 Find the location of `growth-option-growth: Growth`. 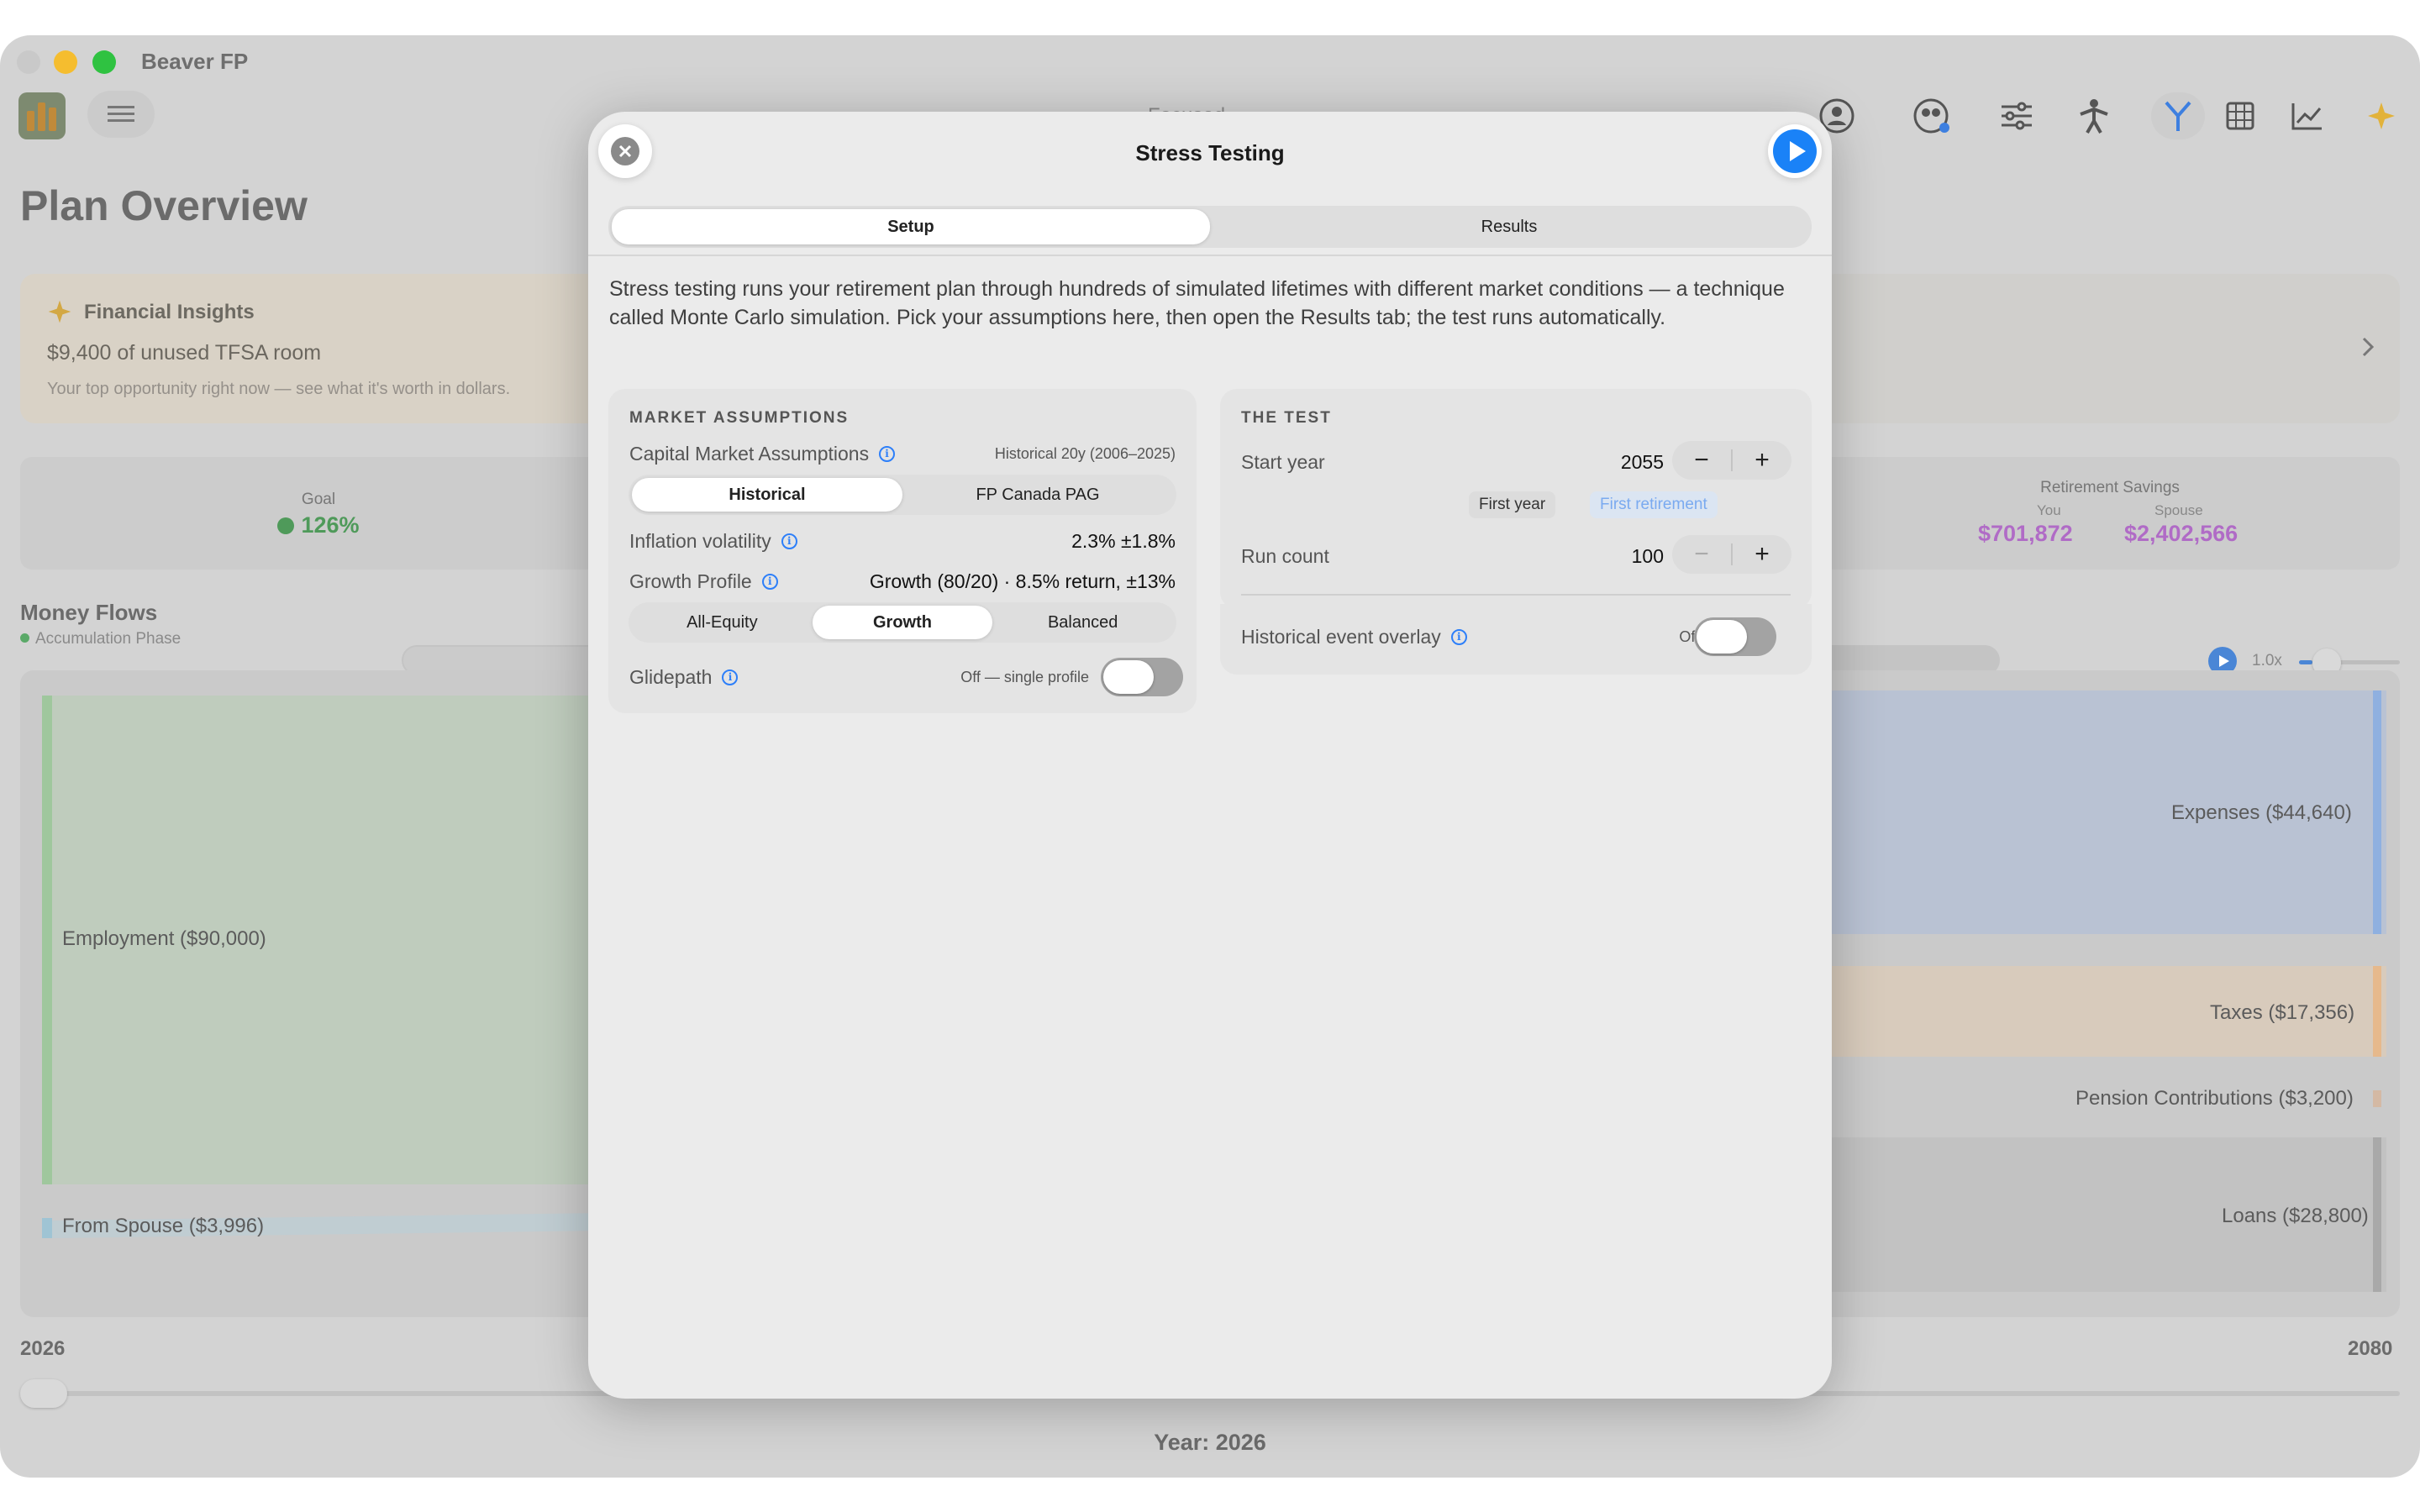

growth-option-growth: Growth is located at coordinates (902, 622).